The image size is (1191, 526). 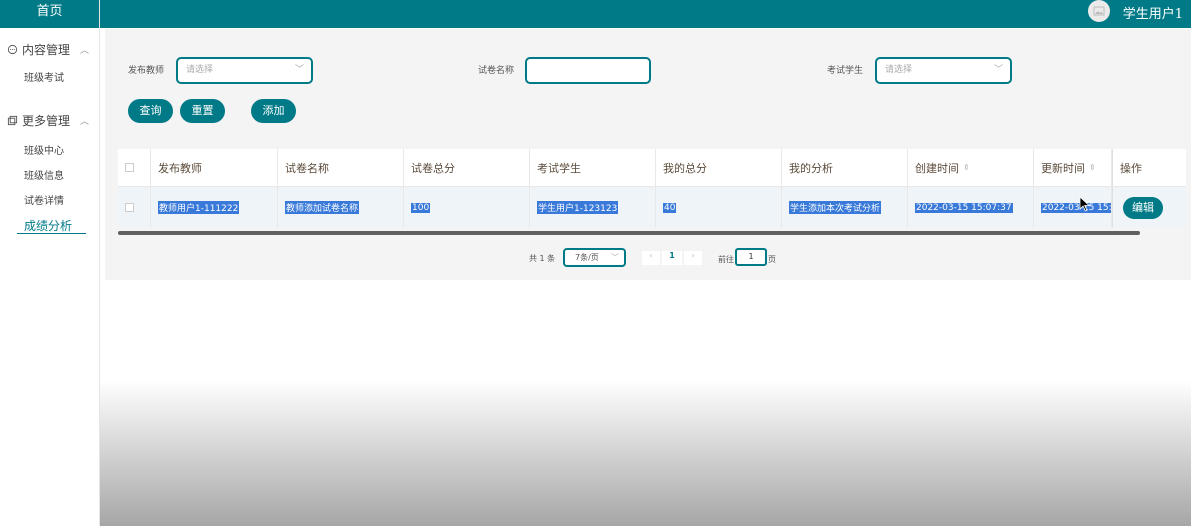 I want to click on col-header: 试卷名称, so click(x=341, y=167).